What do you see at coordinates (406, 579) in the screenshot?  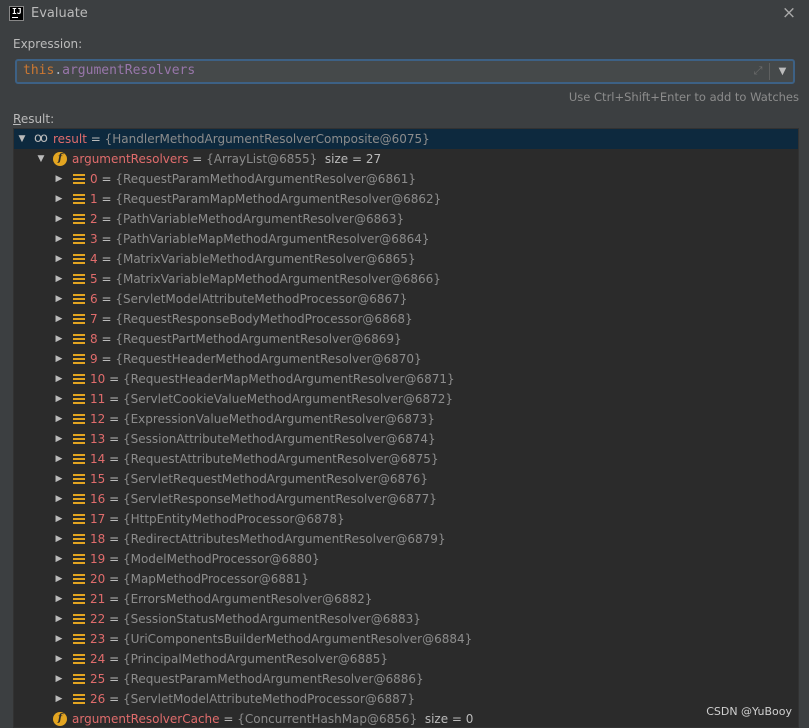 I see `tree-row-list-item: ▶ 20 = {MapMethodProcessor@6881}` at bounding box center [406, 579].